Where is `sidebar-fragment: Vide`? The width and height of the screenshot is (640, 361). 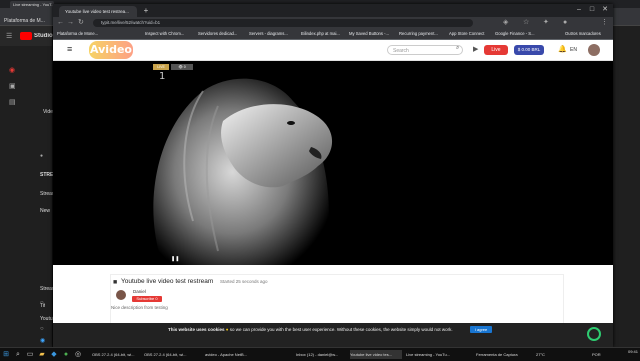
sidebar-fragment: Vide is located at coordinates (48, 112).